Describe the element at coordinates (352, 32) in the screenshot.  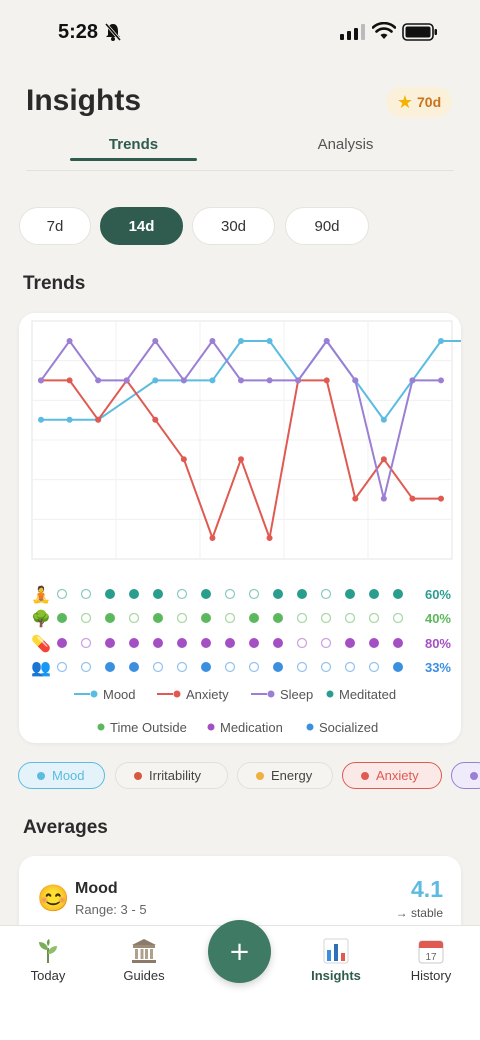
I see `signal-icon` at that location.